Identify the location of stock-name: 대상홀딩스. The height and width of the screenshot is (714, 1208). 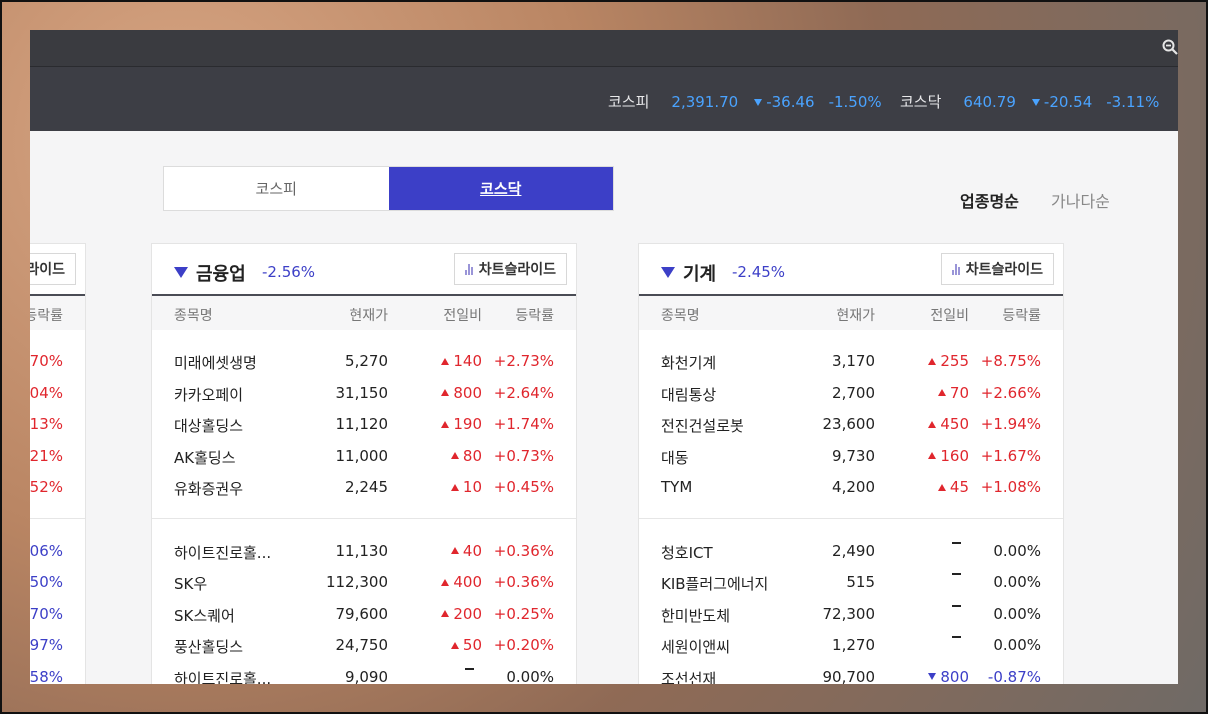
(208, 425).